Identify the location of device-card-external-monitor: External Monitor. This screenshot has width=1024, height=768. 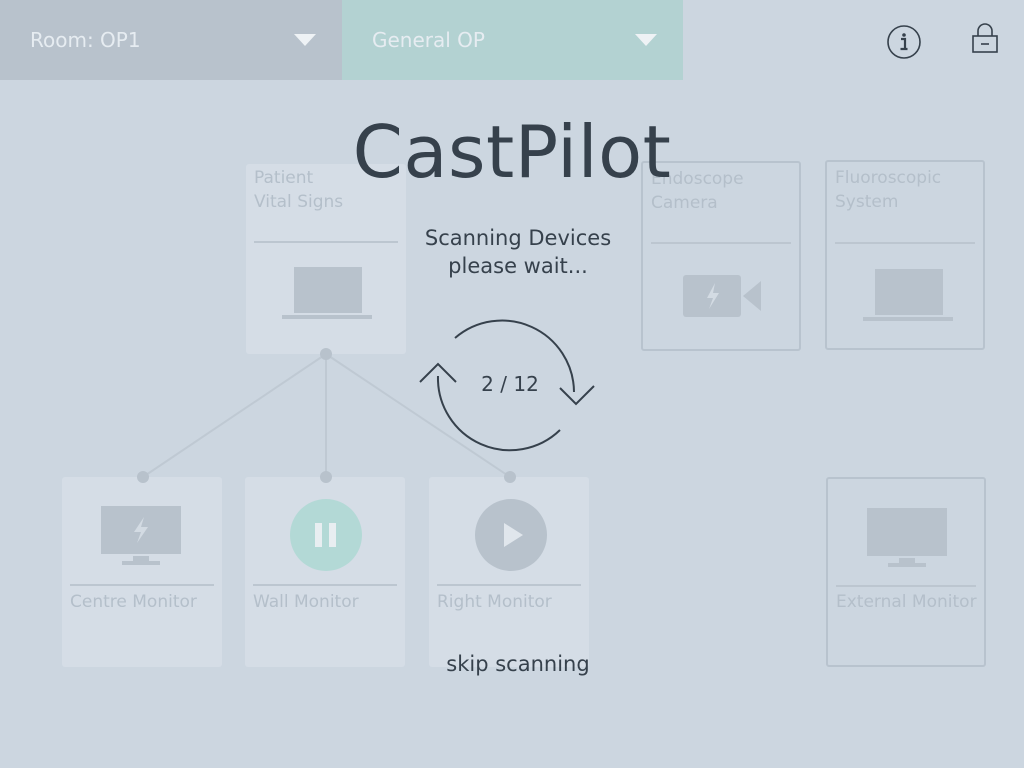
(906, 572).